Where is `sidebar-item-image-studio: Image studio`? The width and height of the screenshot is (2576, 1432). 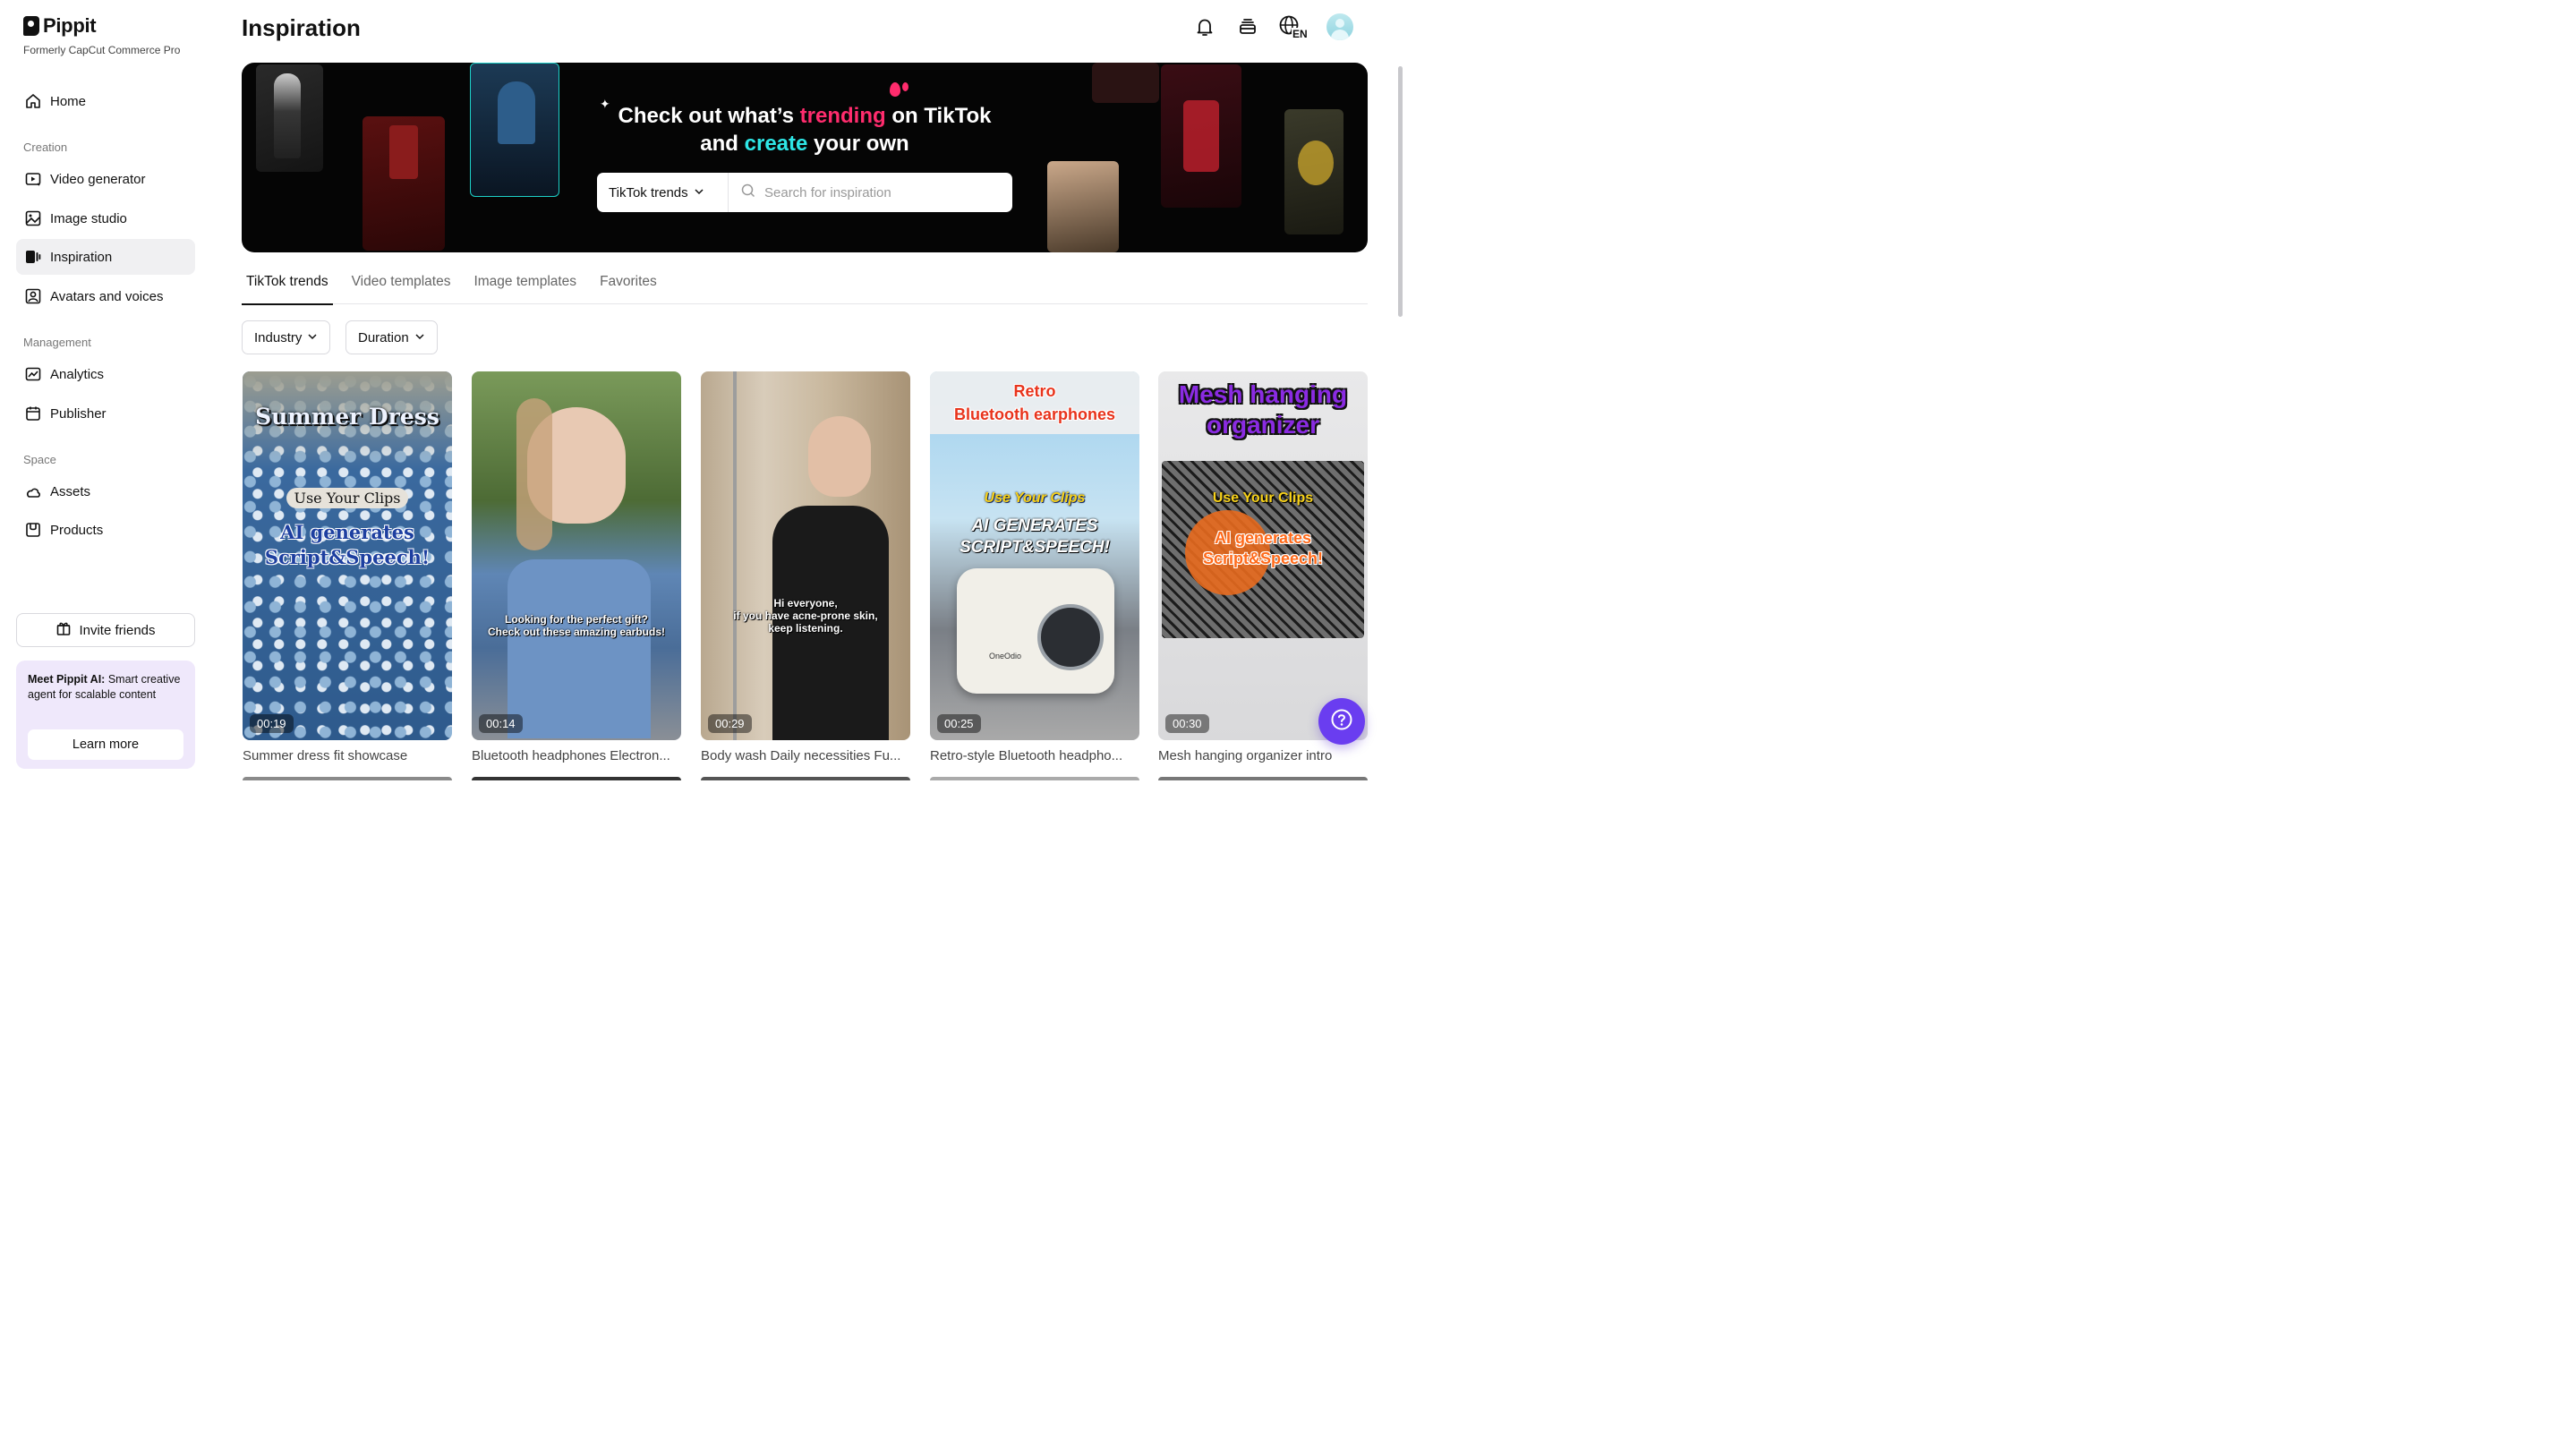 sidebar-item-image-studio: Image studio is located at coordinates (105, 218).